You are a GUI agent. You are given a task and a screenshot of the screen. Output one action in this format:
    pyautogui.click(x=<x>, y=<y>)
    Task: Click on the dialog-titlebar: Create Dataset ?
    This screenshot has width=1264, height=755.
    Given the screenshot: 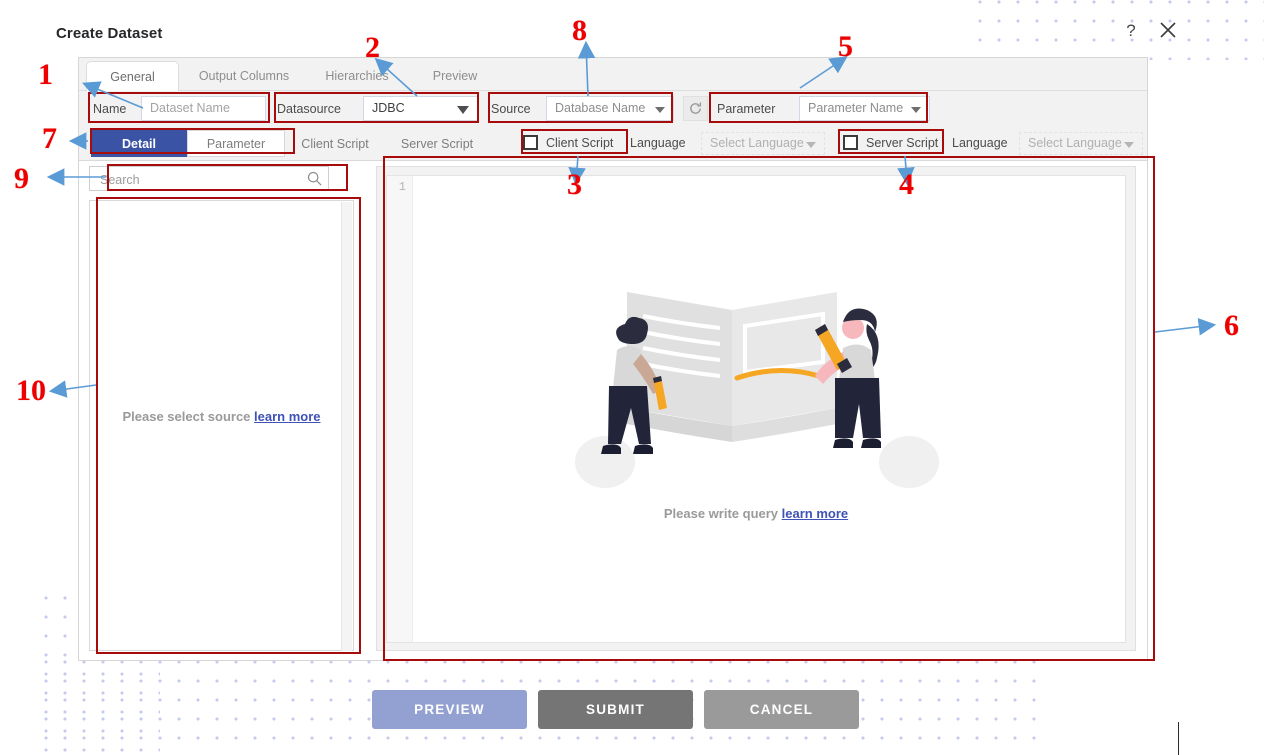 What is the action you would take?
    pyautogui.click(x=632, y=29)
    